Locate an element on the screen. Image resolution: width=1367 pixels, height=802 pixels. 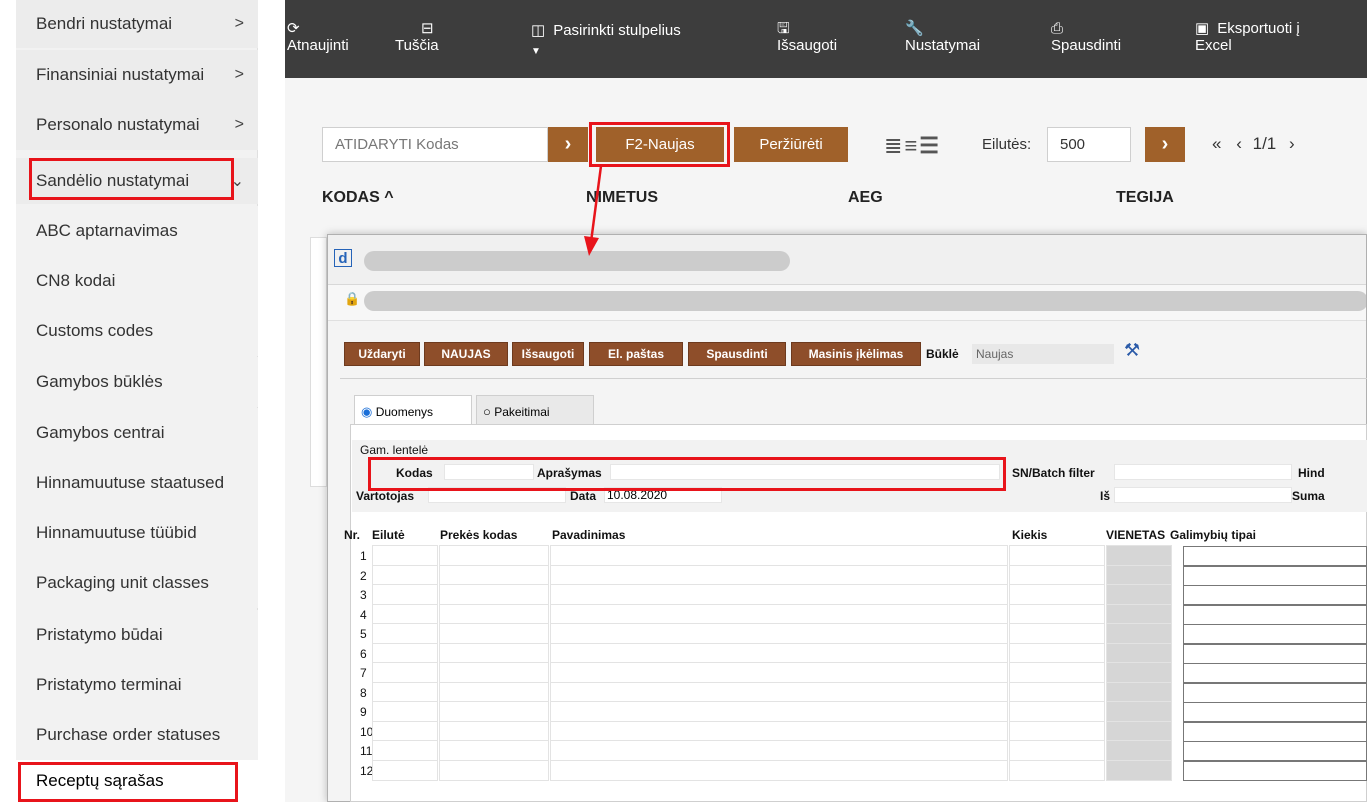
sidebar-item-6: CN8 kodai is located at coordinates (137, 281).